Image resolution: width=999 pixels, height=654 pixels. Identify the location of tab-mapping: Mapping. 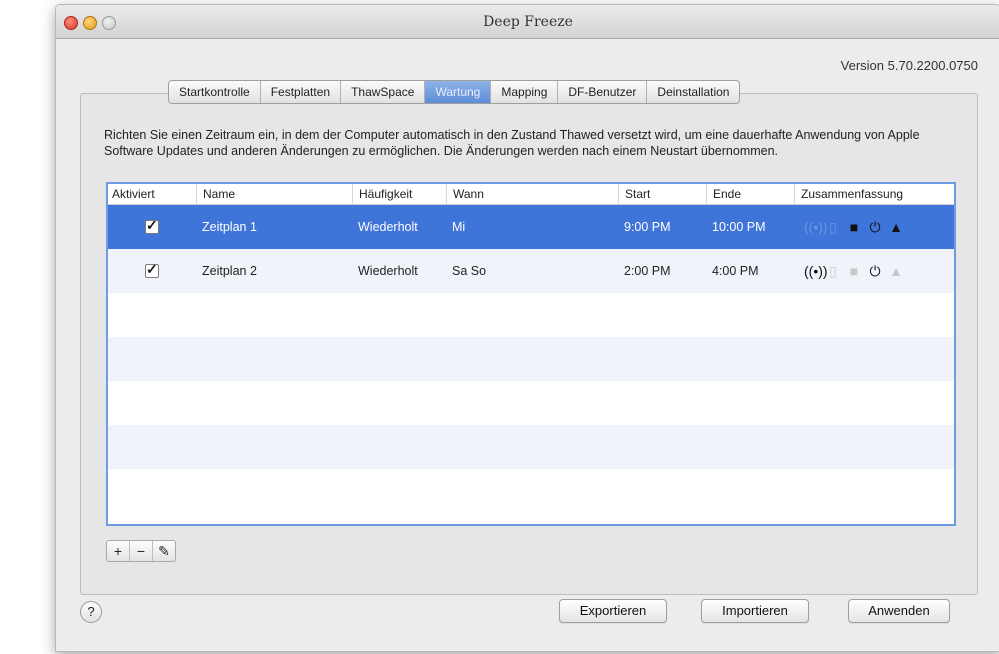
(525, 92).